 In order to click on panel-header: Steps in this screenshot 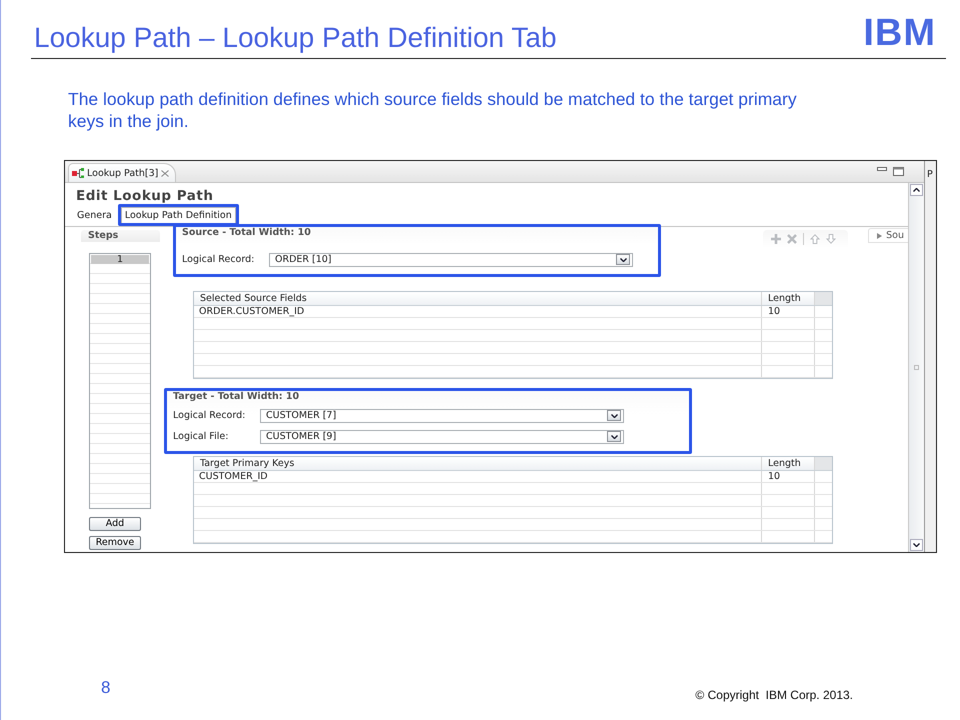, I will do `click(120, 236)`.